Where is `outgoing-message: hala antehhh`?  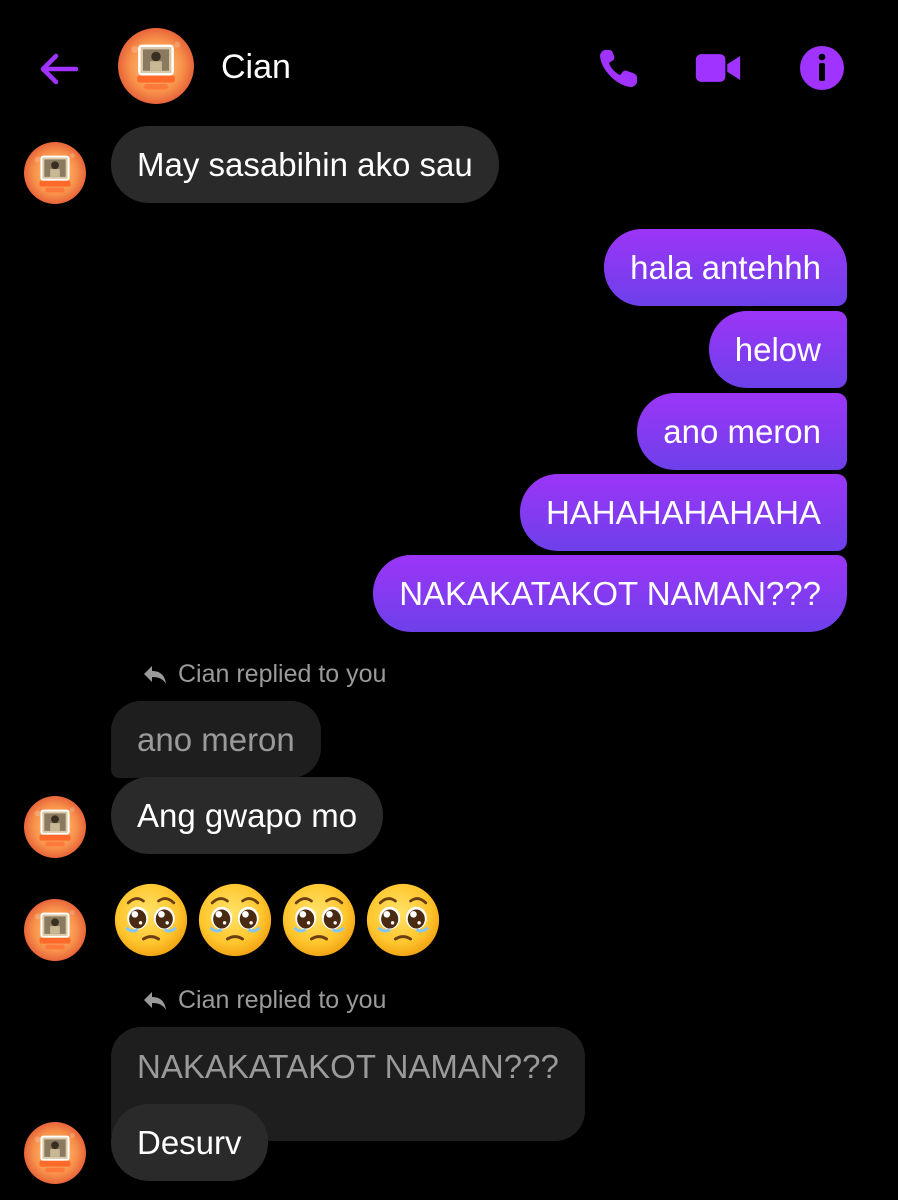 outgoing-message: hala antehhh is located at coordinates (725, 267).